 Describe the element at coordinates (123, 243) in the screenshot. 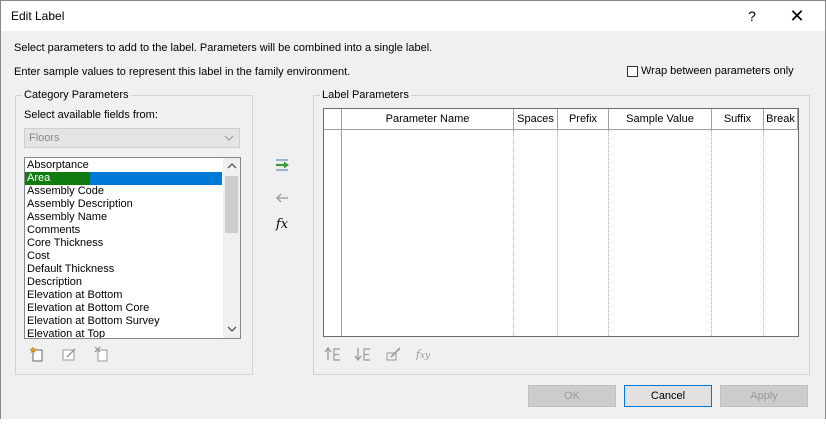

I see `list-item: Core Thickness` at that location.